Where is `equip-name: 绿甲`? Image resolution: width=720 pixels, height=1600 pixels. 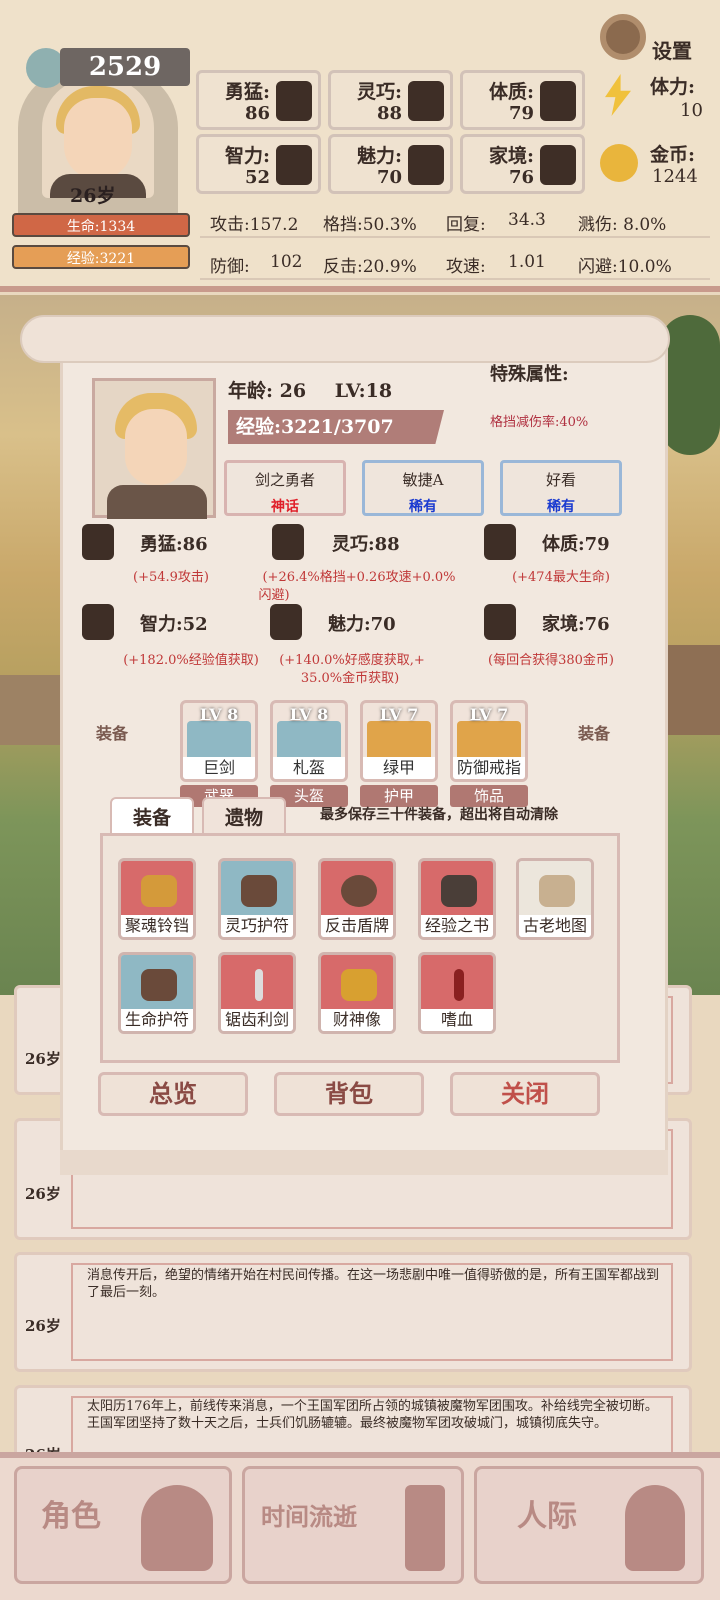 equip-name: 绿甲 is located at coordinates (399, 768).